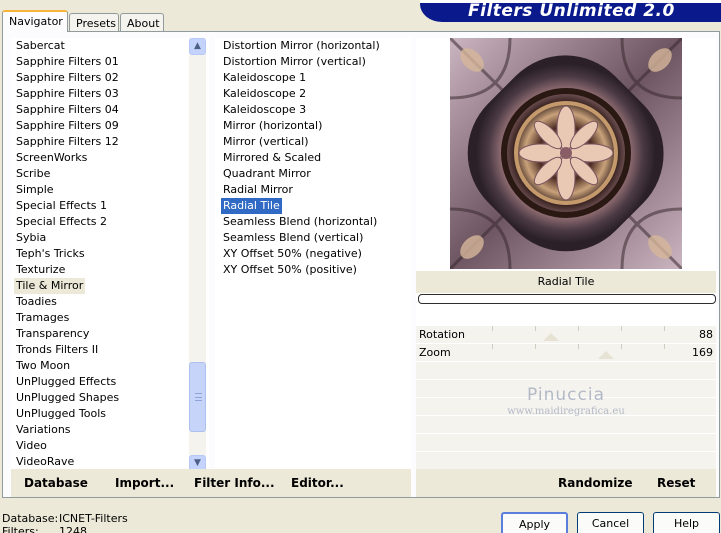 This screenshot has height=533, width=721. I want to click on category-item: Transparency, so click(52, 334).